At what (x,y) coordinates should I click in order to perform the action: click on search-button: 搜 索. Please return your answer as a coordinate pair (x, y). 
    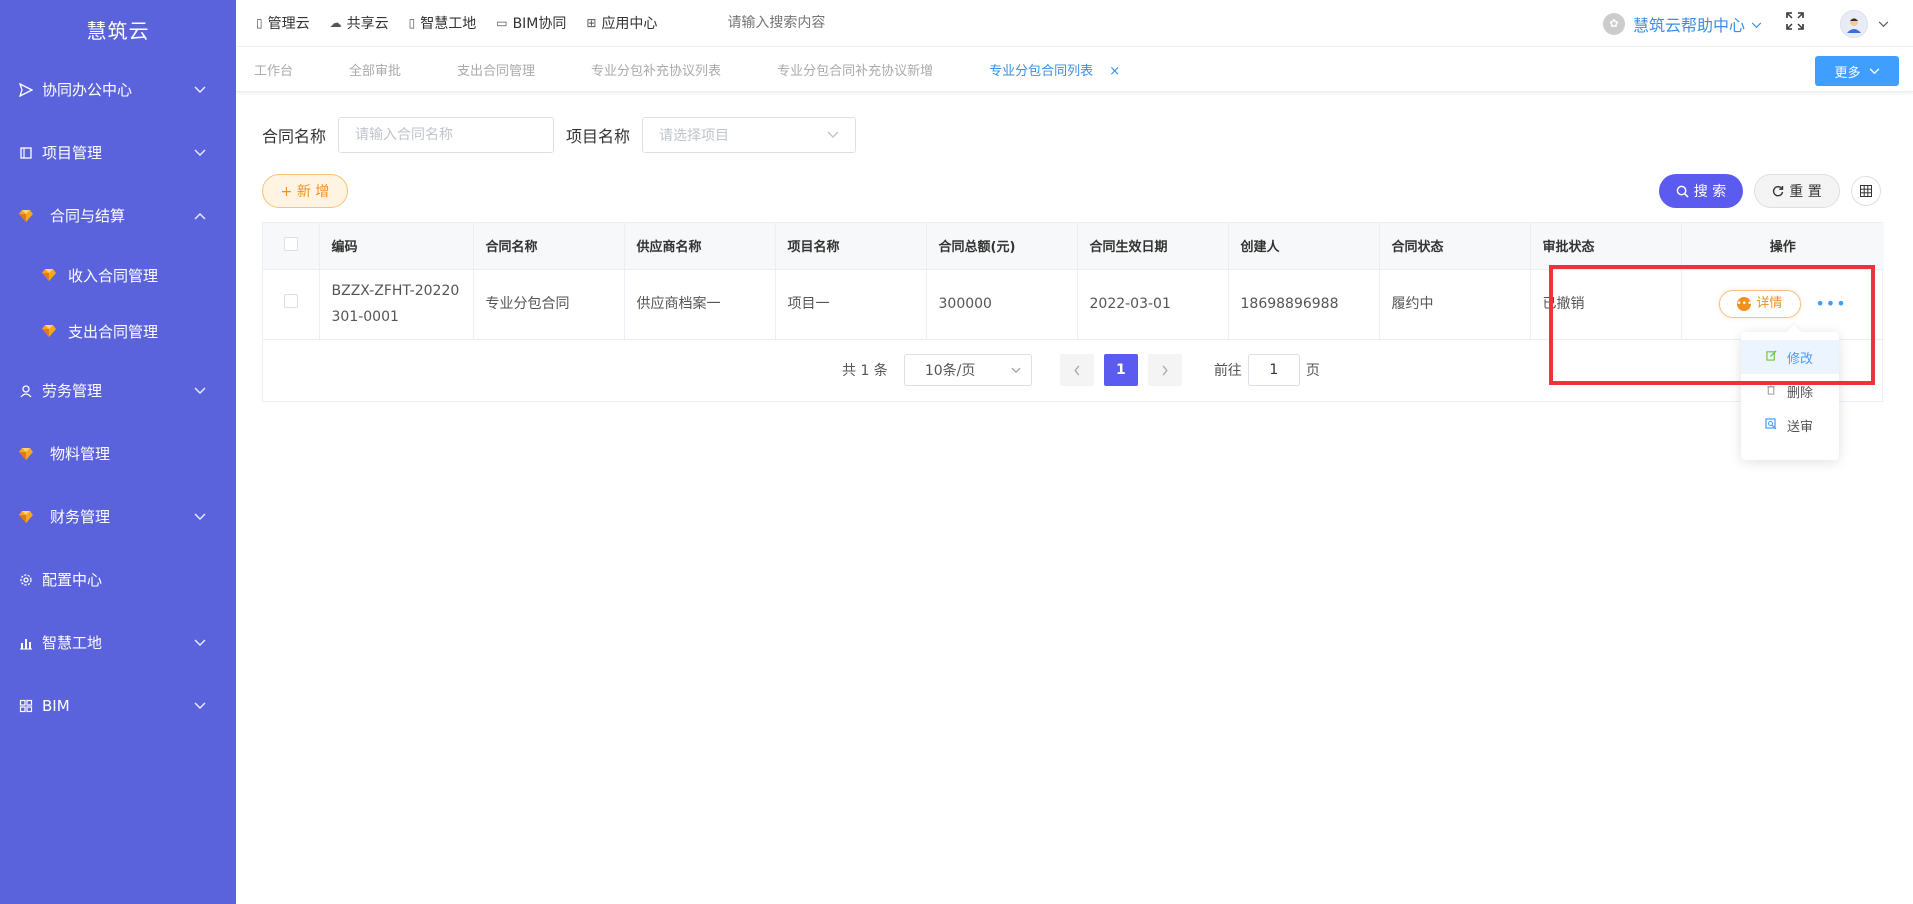
    Looking at the image, I should click on (1701, 191).